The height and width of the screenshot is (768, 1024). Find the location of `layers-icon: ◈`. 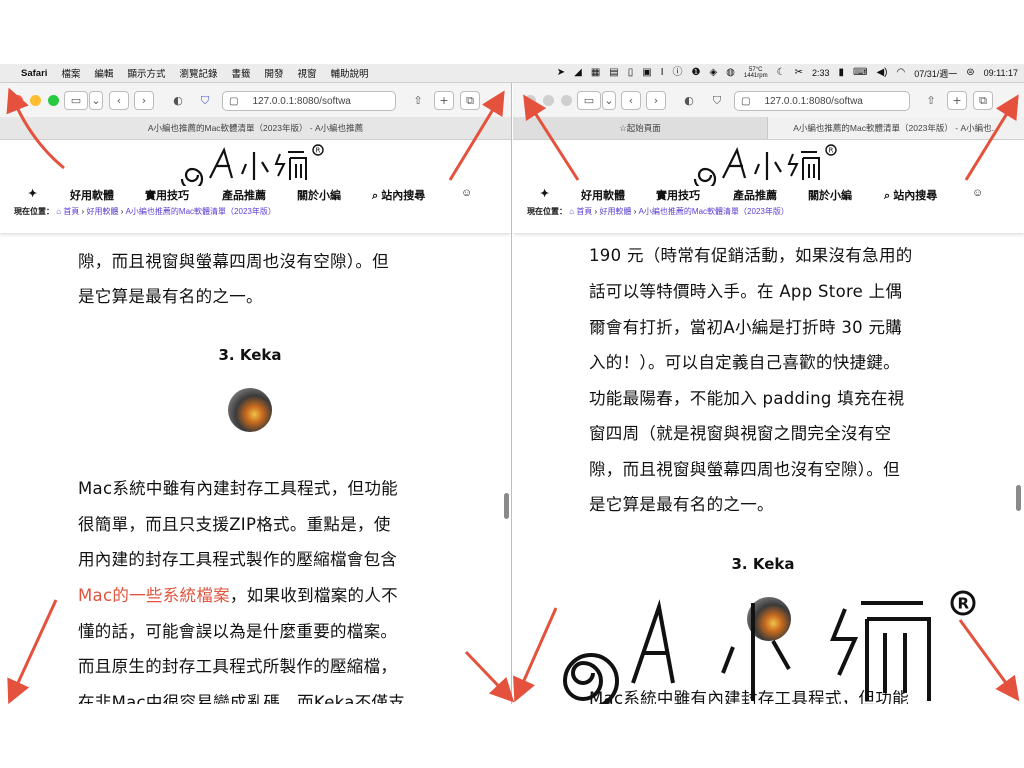

layers-icon: ◈ is located at coordinates (713, 73).